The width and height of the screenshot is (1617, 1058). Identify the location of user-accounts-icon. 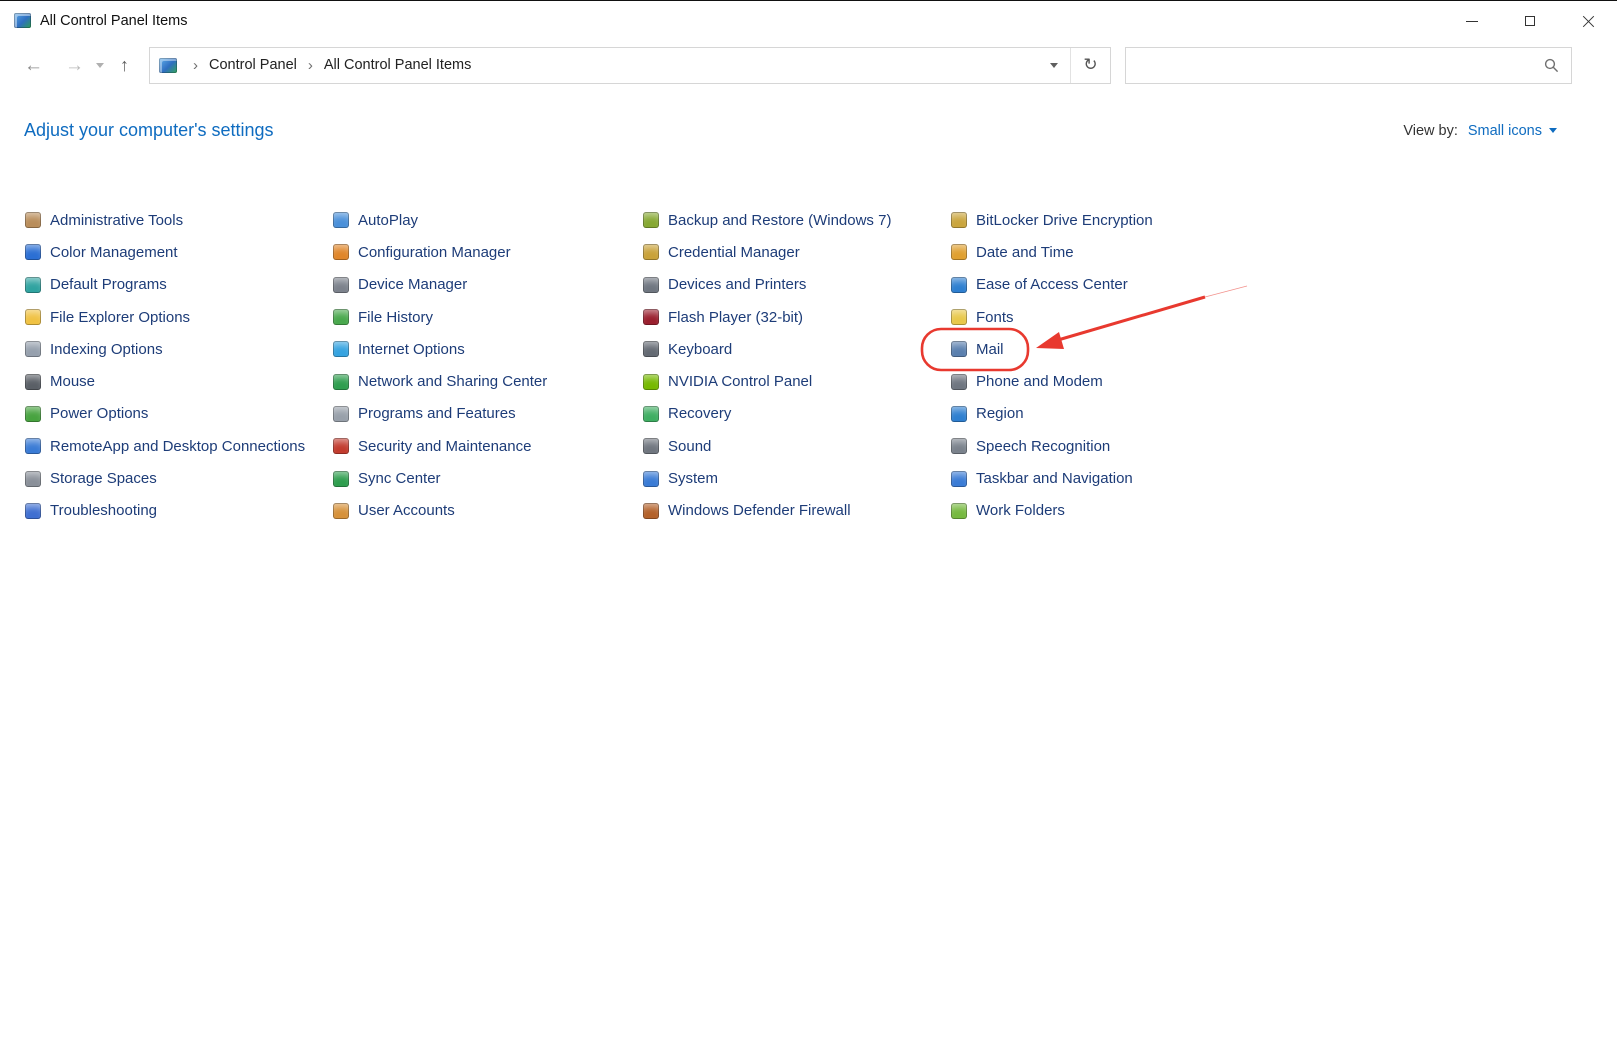
(341, 510).